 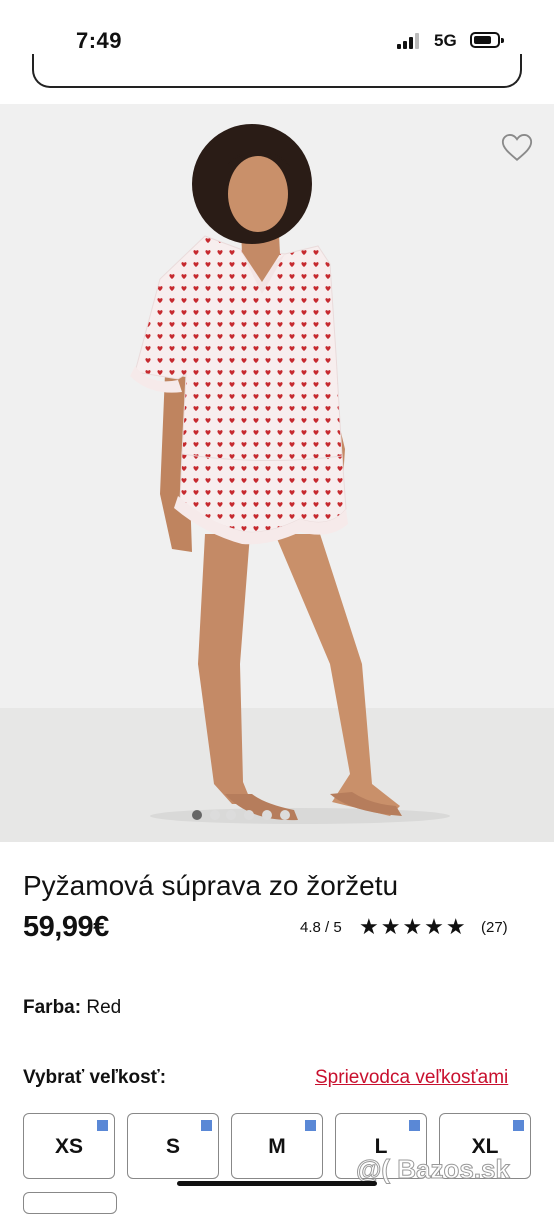 What do you see at coordinates (95, 1077) in the screenshot?
I see `size-label: Vybrať veľkosť:` at bounding box center [95, 1077].